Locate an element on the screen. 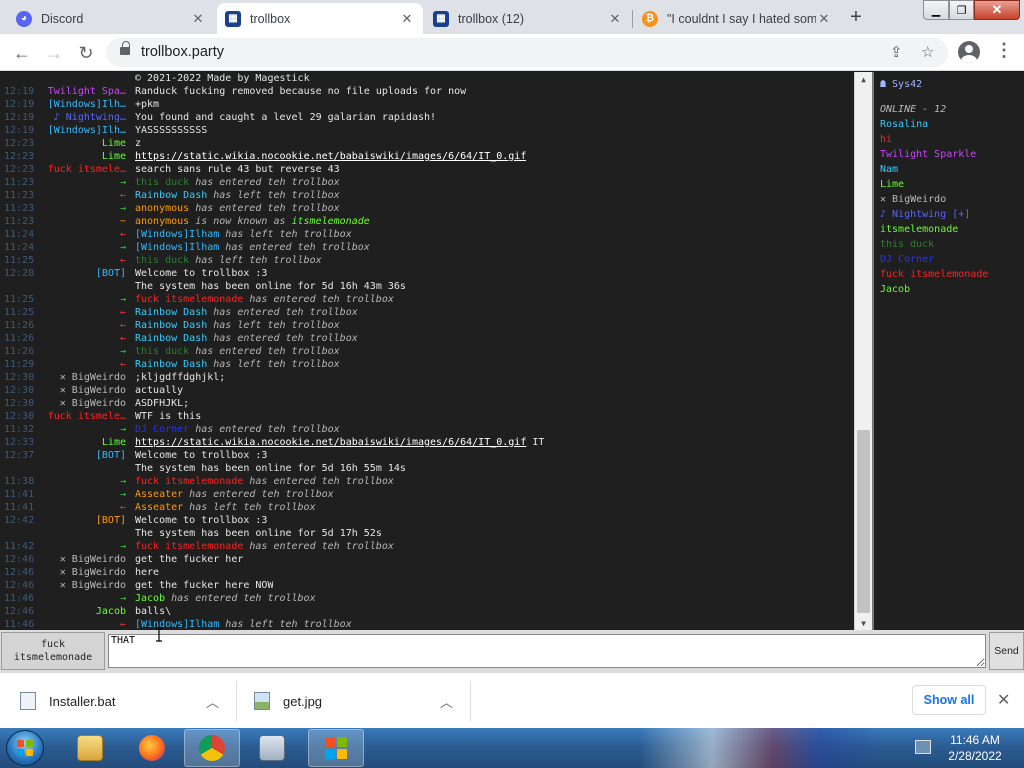 The height and width of the screenshot is (768, 1024). reload-icon: ↻ is located at coordinates (86, 53).